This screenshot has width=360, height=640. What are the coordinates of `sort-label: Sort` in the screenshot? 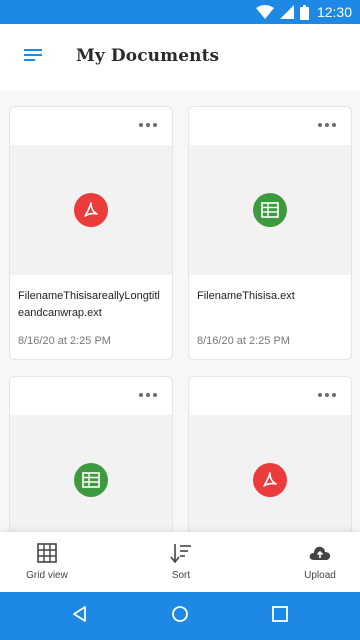 It's located at (181, 575).